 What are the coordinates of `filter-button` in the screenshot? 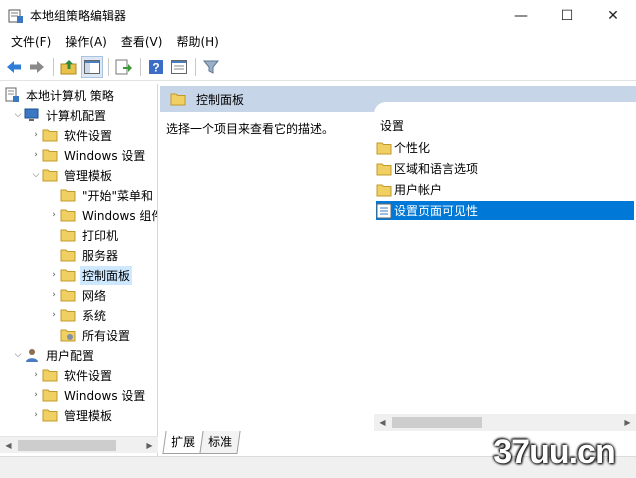 It's located at (211, 67).